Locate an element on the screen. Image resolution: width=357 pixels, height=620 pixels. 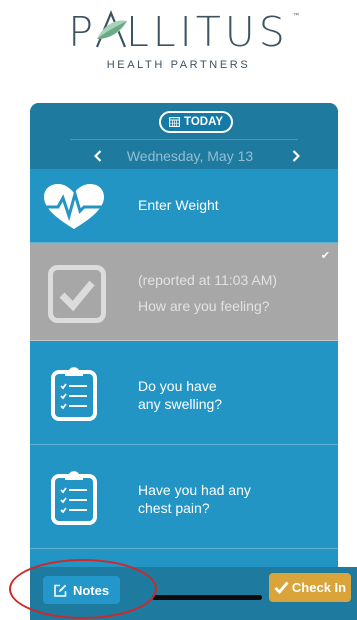
checkmark-icon is located at coordinates (281, 587).